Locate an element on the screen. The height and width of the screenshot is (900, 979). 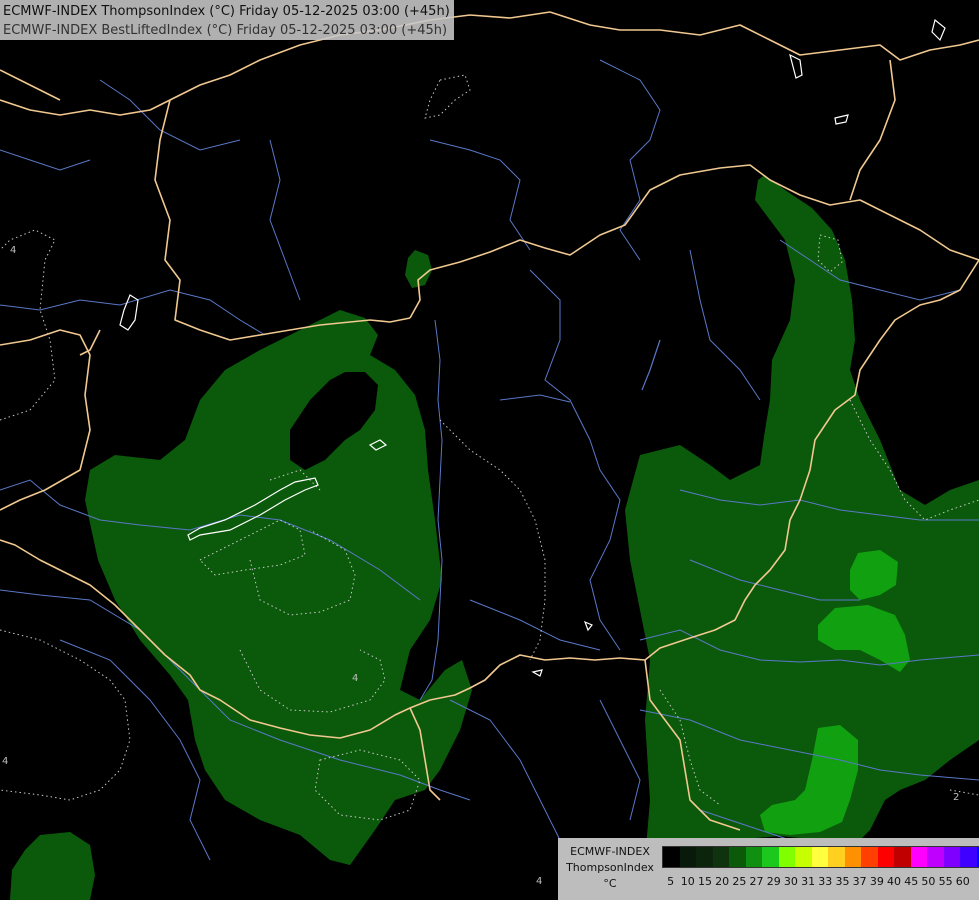
legend-tick: 30 is located at coordinates (790, 881).